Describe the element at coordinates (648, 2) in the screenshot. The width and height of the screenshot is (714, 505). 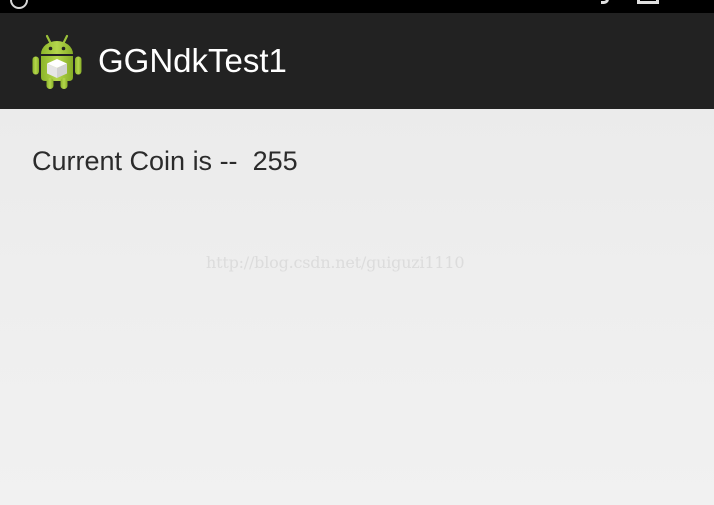
I see `battery-icon` at that location.